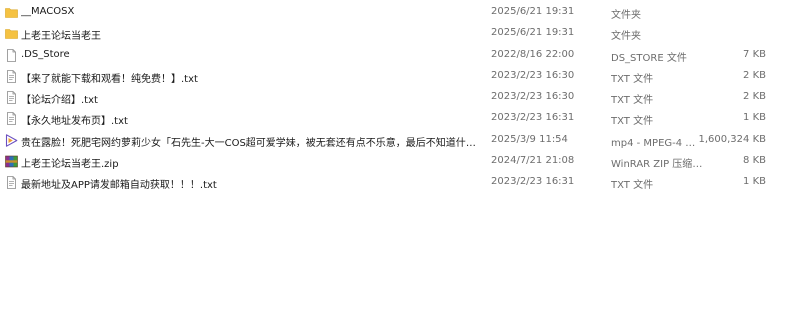 The image size is (800, 326). I want to click on file-name: 上老王论坛当老王.zip, so click(70, 165).